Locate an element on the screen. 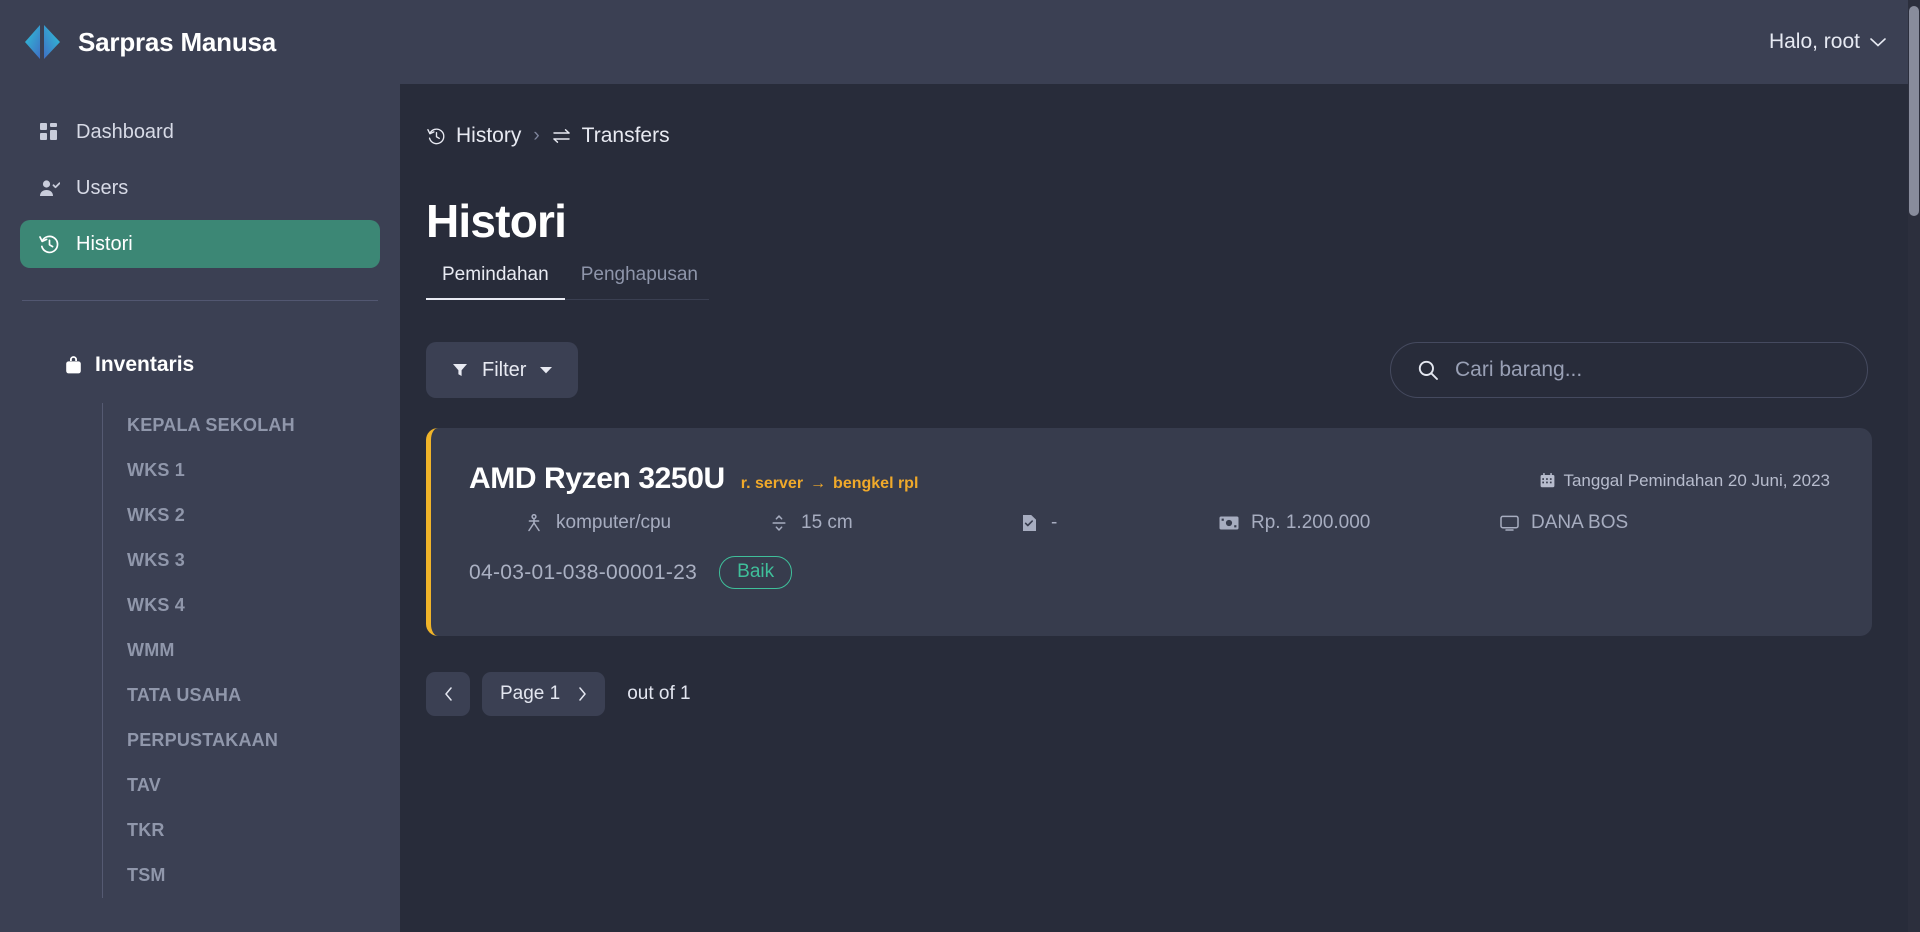 Image resolution: width=1920 pixels, height=932 pixels. tab-pemindahan: Pemindahan is located at coordinates (495, 279).